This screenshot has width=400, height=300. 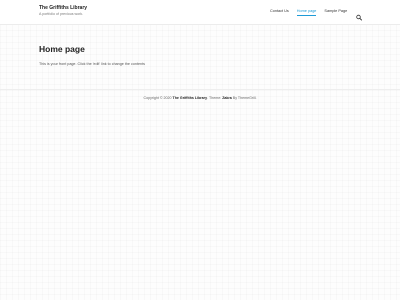 I want to click on nav-item-home-page: Home page, so click(x=306, y=12).